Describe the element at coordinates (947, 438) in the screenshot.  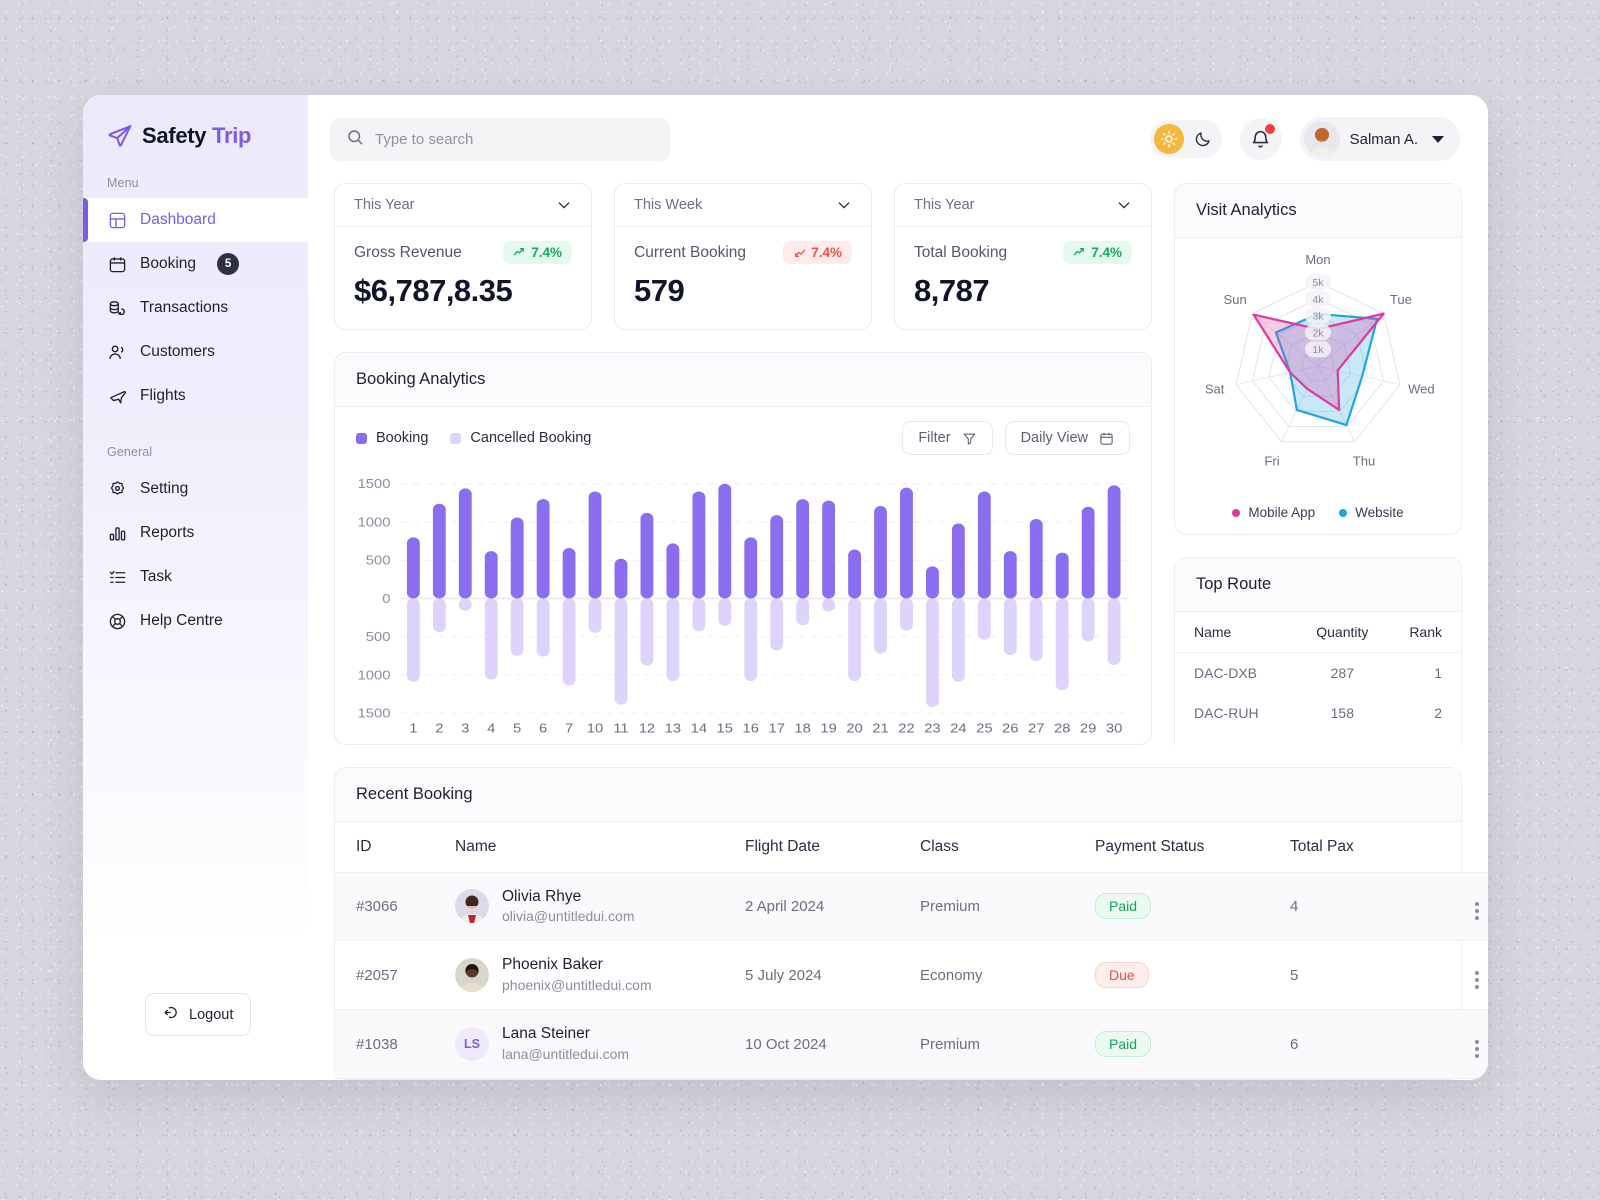
I see `filter-button: Filter` at that location.